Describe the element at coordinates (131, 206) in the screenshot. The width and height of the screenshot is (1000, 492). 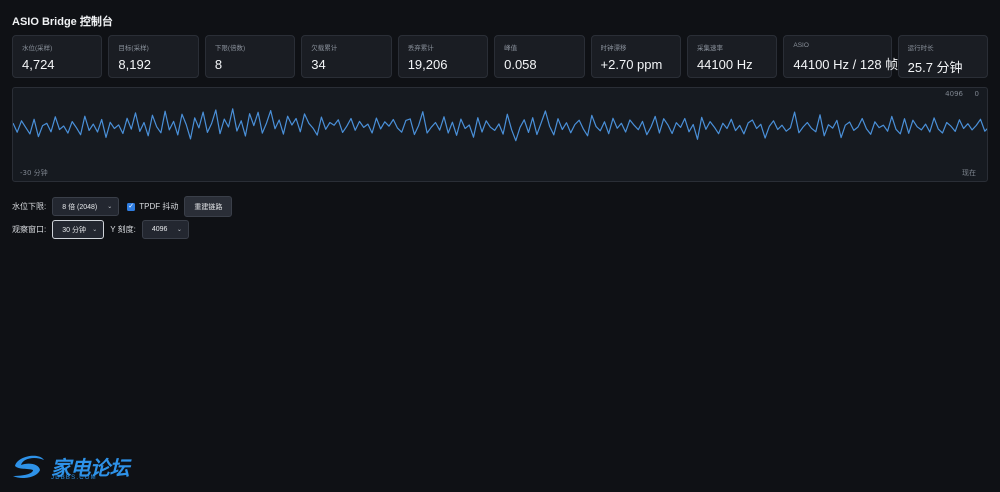
I see `tpdf-checkbox: ✓` at that location.